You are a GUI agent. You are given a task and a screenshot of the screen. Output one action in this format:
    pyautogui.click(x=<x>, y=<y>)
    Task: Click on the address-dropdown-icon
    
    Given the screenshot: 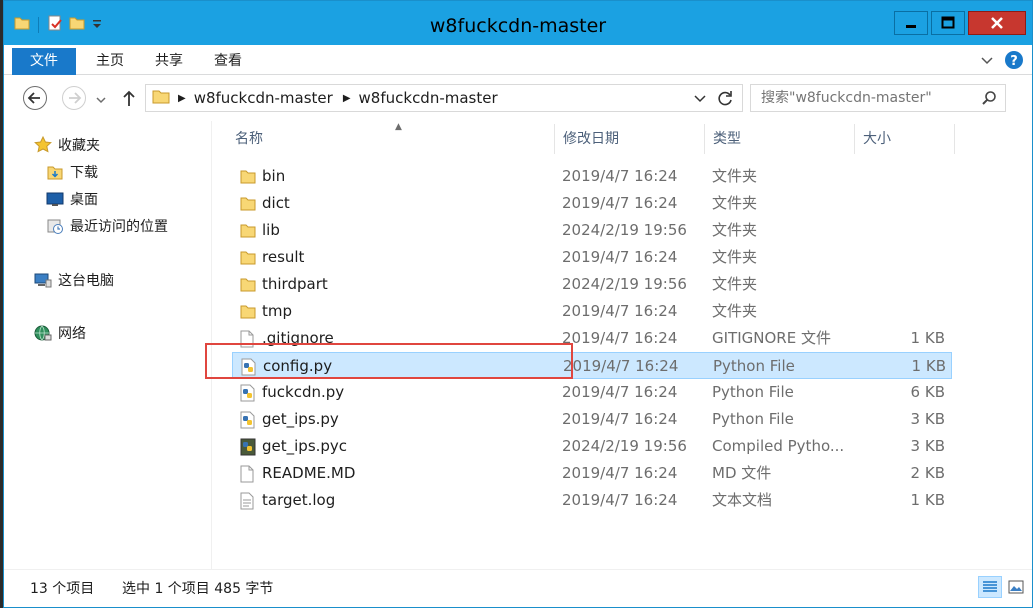 What is the action you would take?
    pyautogui.click(x=700, y=100)
    